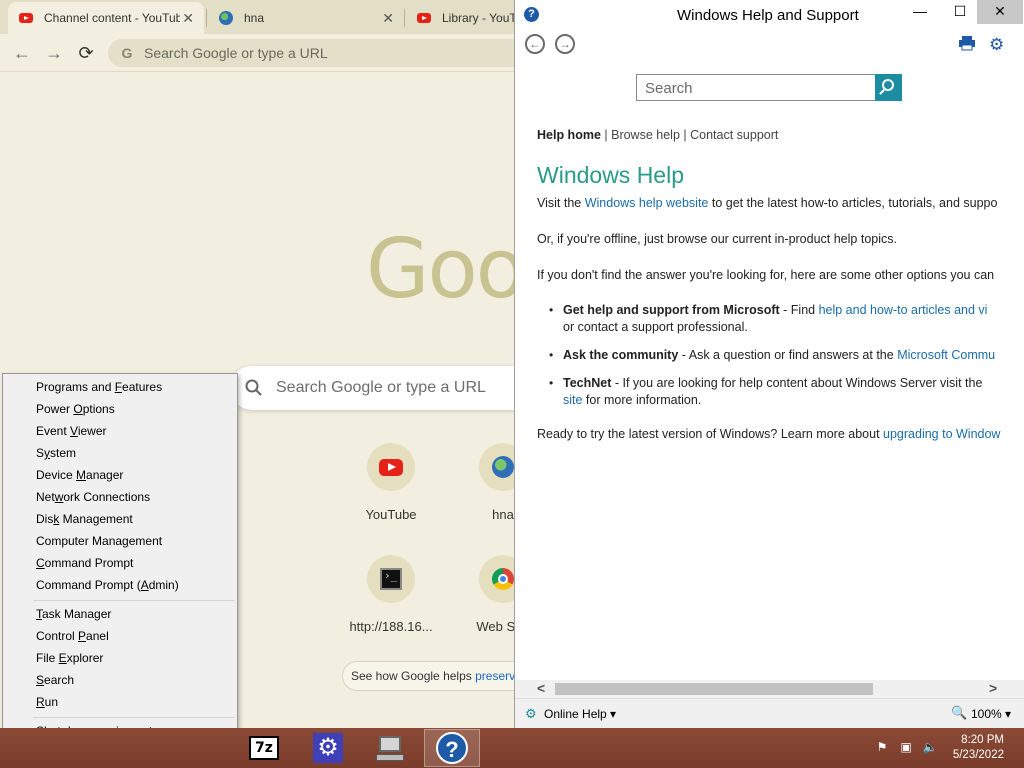 This screenshot has height=768, width=1024. What do you see at coordinates (569, 135) in the screenshot?
I see `breadcrumb-help-home: Help home` at bounding box center [569, 135].